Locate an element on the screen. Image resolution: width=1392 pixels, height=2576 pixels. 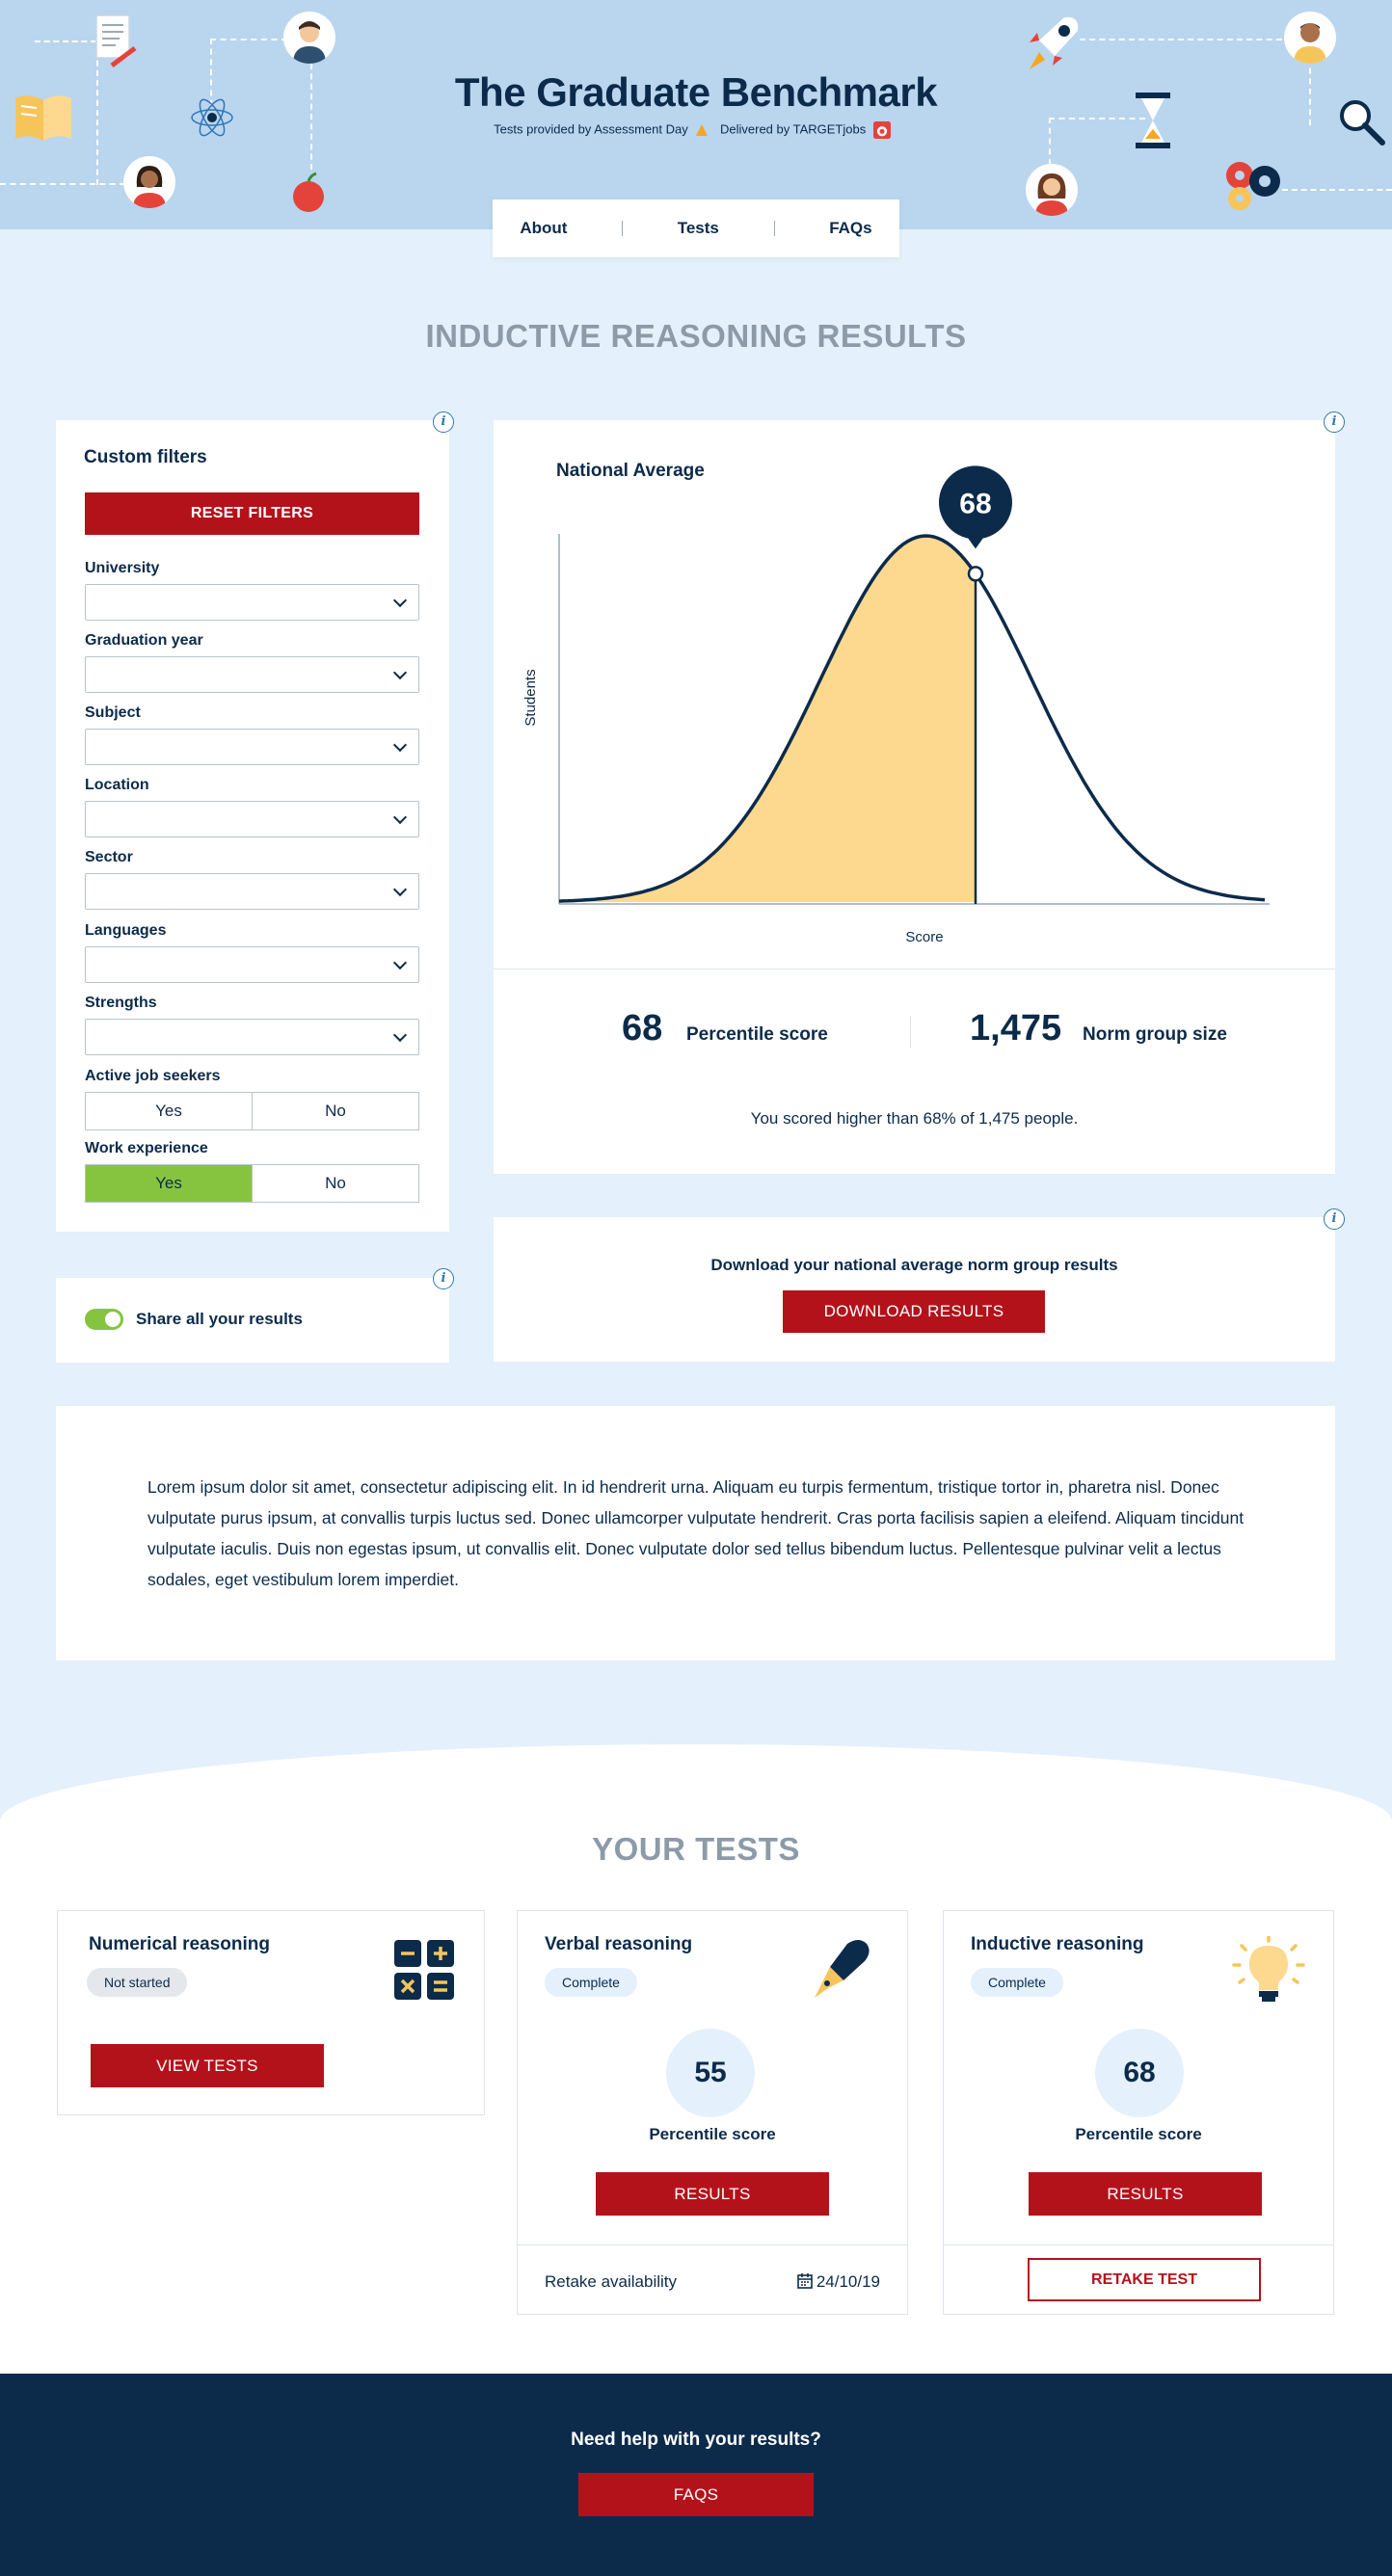
status-badge: Not started is located at coordinates (137, 1983).